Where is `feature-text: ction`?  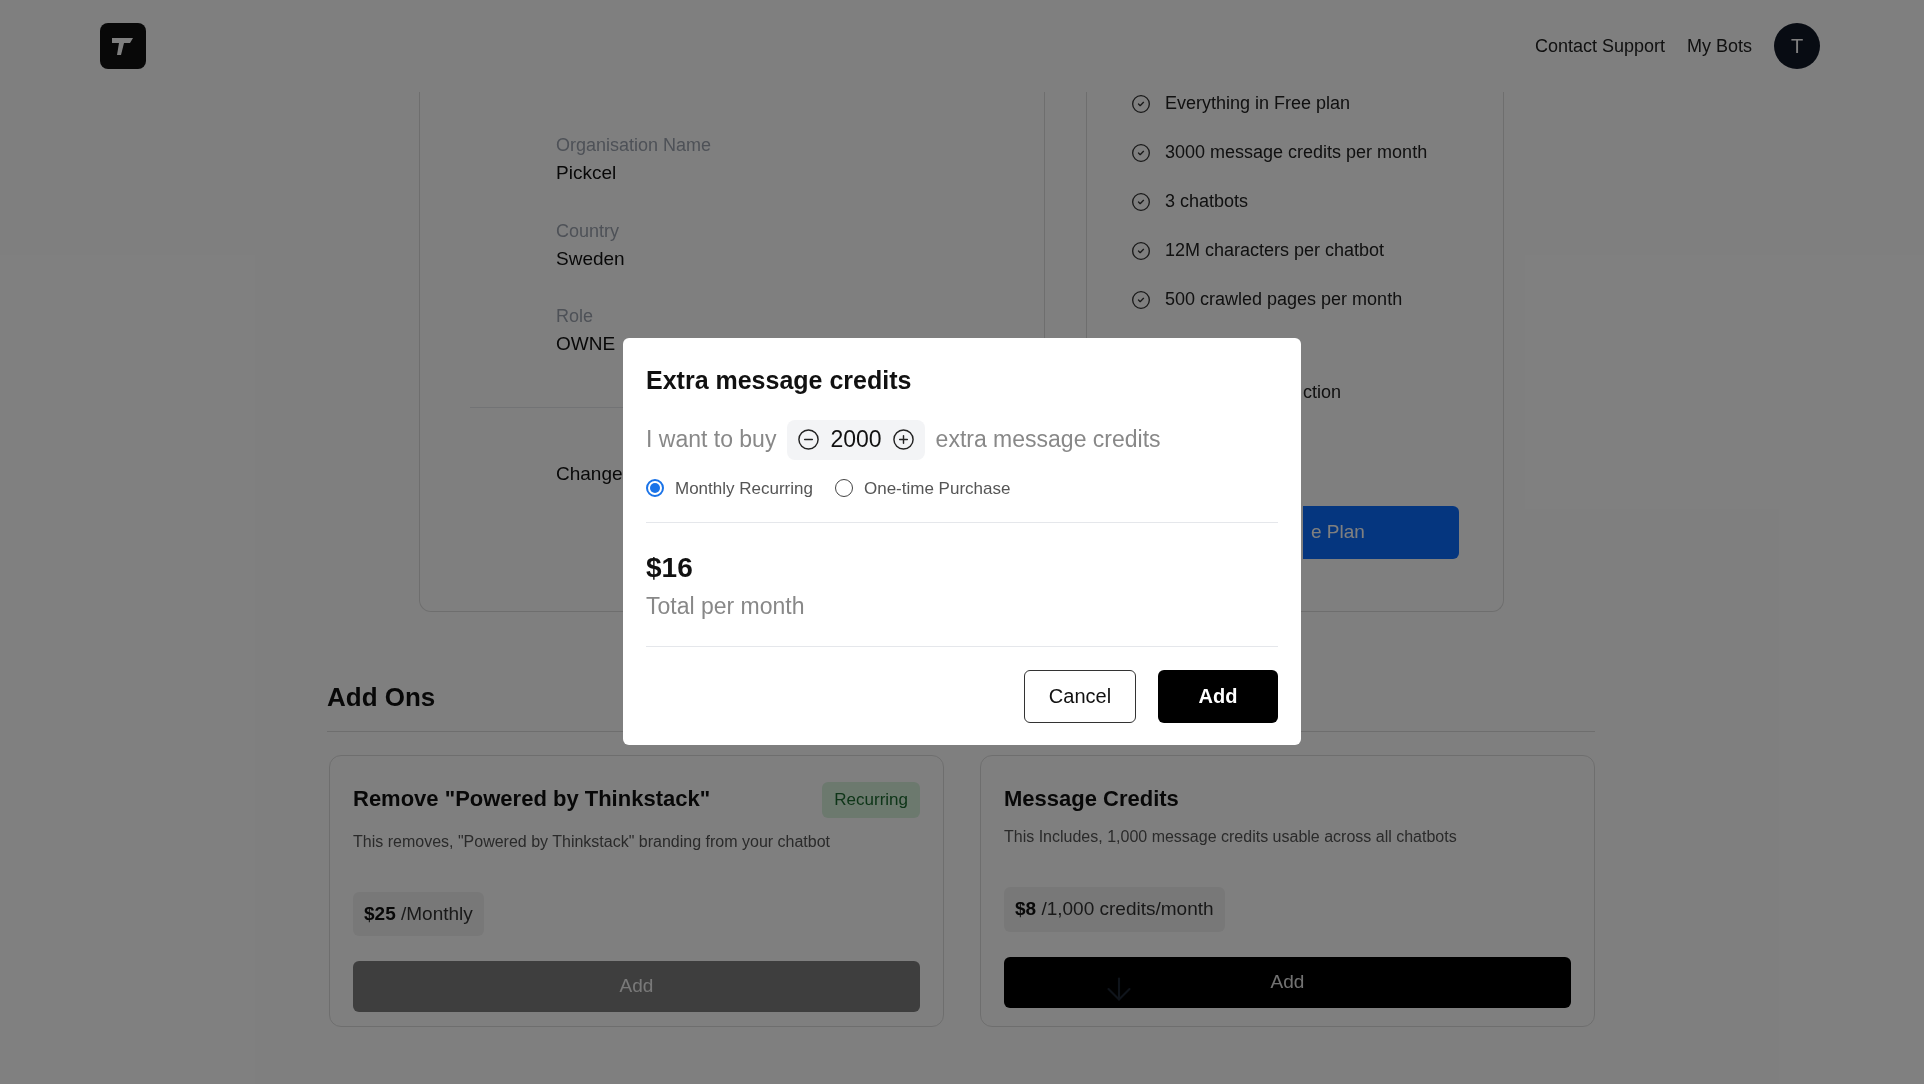
feature-text: ction is located at coordinates (1322, 392).